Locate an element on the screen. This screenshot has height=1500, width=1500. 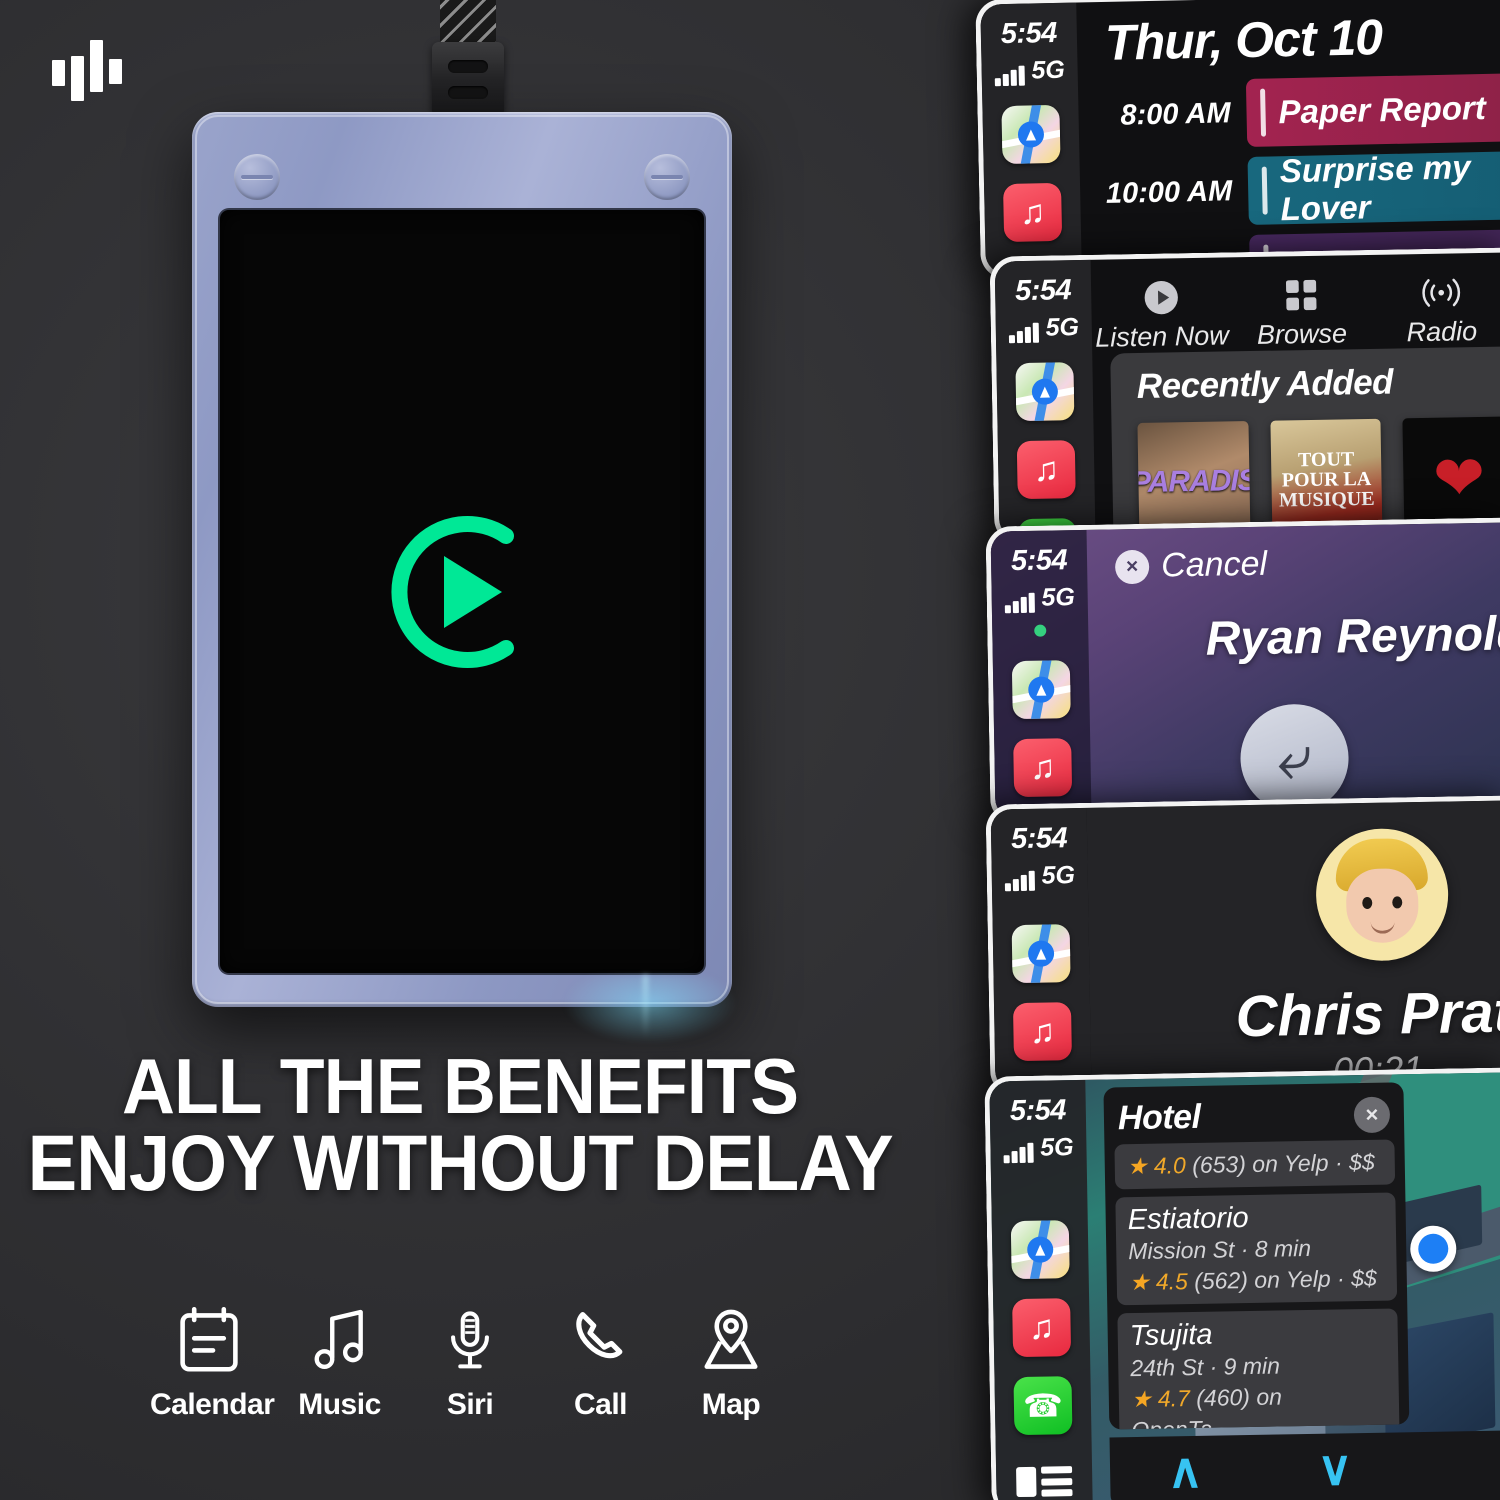
carplay-screen-music: 5:54 5G ♫ ☎ Listen Now is located at coordinates (1244, 396).